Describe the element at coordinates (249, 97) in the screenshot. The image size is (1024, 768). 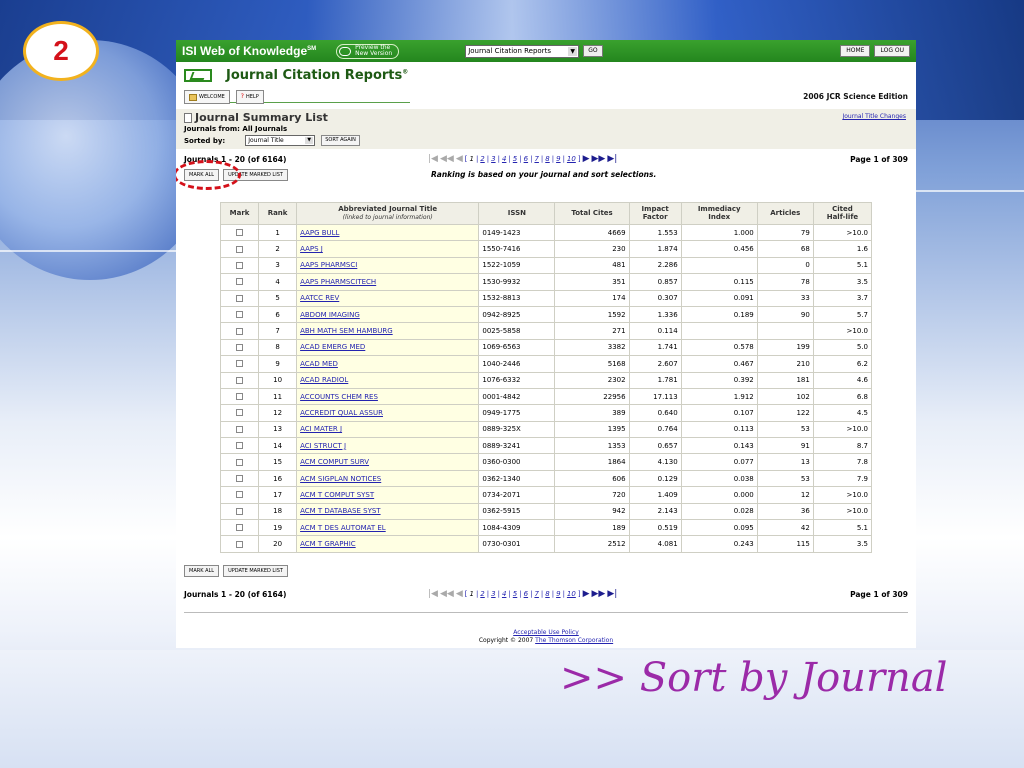
I see `help-button: ? HELP` at that location.